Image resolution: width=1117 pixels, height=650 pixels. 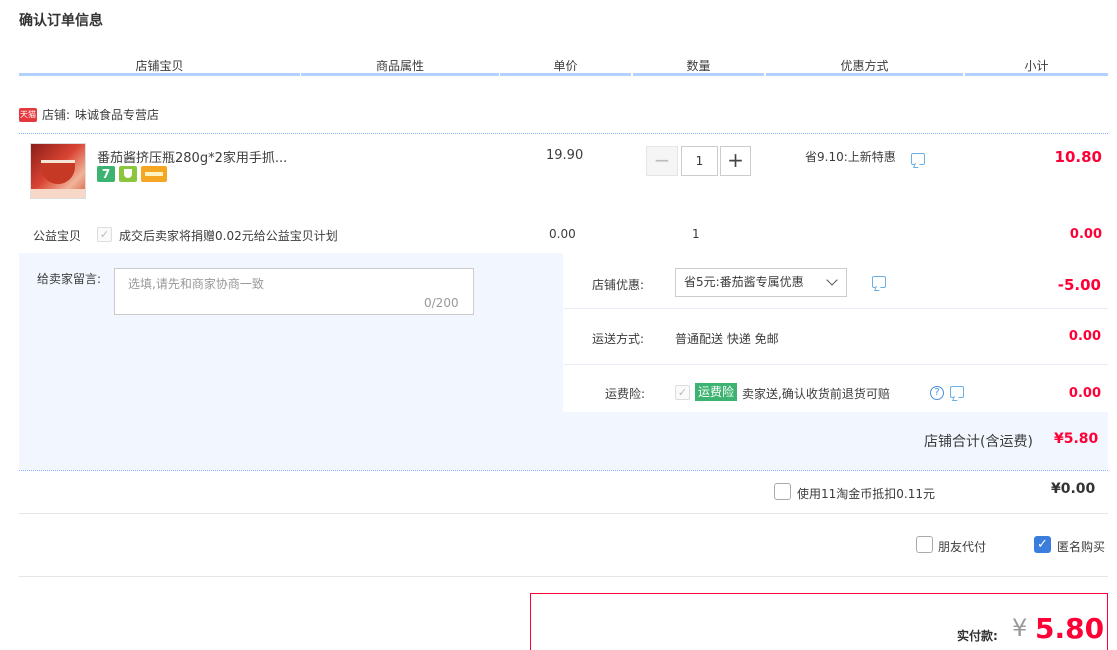 I want to click on coins-value: ¥0.00, so click(x=1073, y=489).